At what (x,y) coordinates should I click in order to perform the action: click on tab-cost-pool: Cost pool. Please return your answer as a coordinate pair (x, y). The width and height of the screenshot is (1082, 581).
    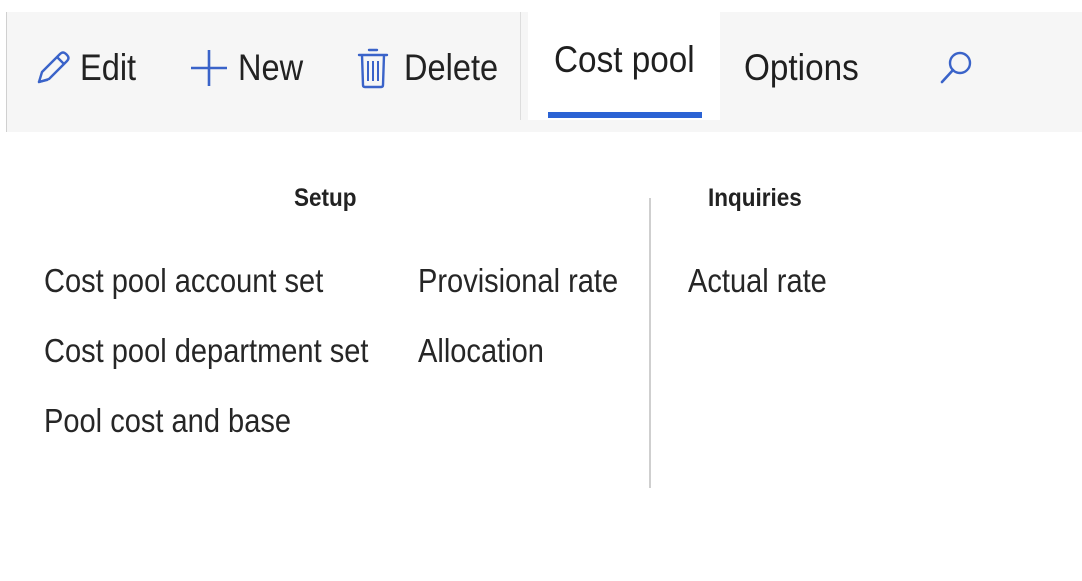
    Looking at the image, I should click on (624, 60).